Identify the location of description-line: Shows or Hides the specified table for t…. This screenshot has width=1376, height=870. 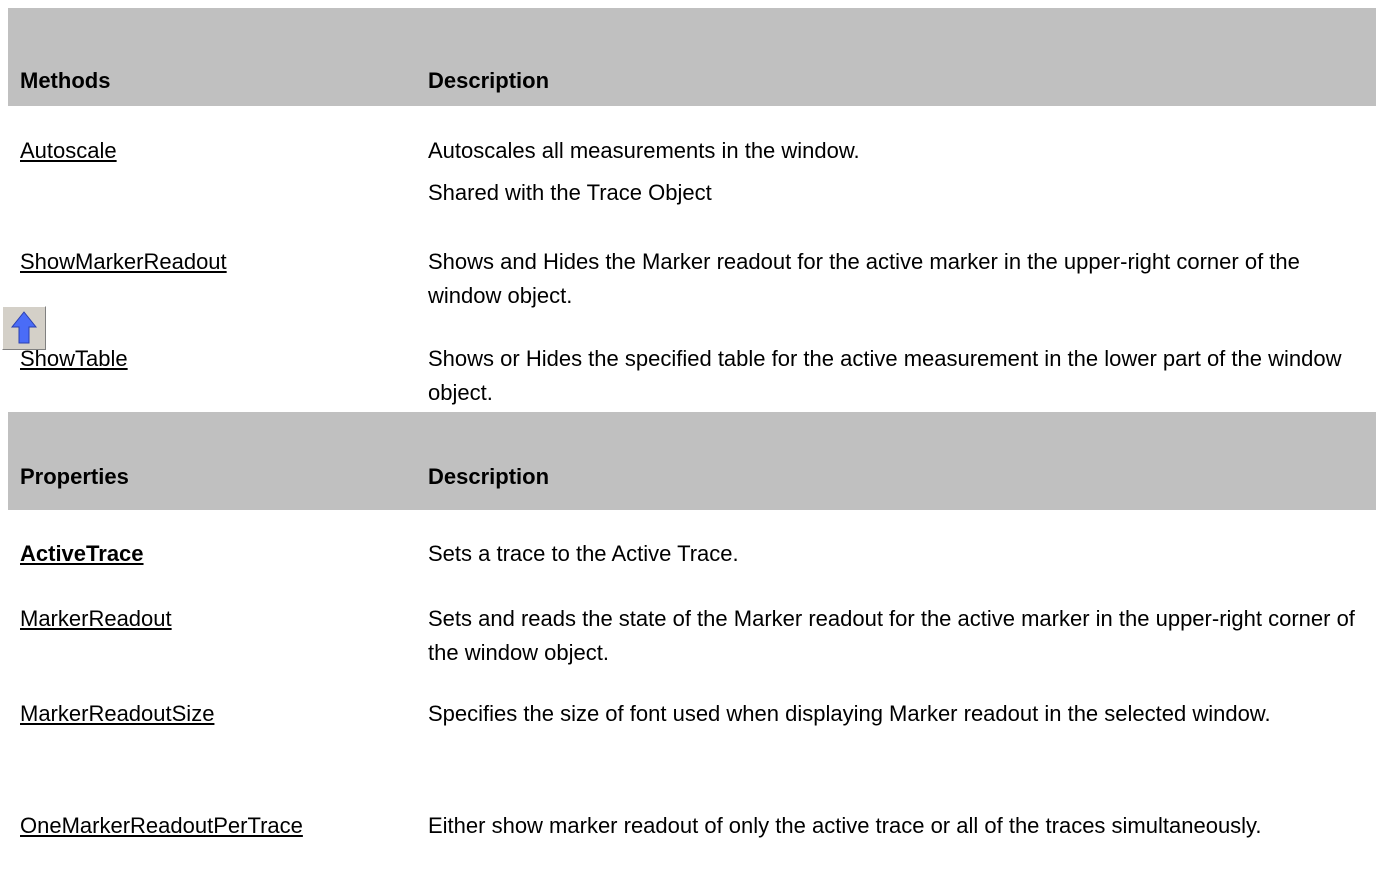
(885, 375).